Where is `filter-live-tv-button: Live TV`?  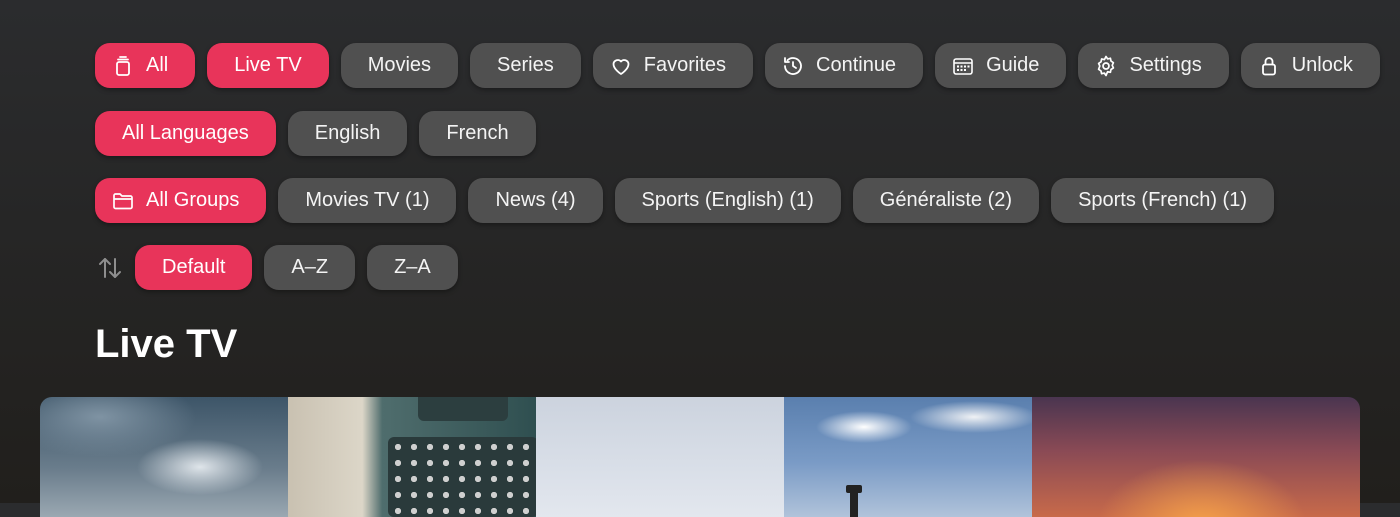 filter-live-tv-button: Live TV is located at coordinates (268, 65).